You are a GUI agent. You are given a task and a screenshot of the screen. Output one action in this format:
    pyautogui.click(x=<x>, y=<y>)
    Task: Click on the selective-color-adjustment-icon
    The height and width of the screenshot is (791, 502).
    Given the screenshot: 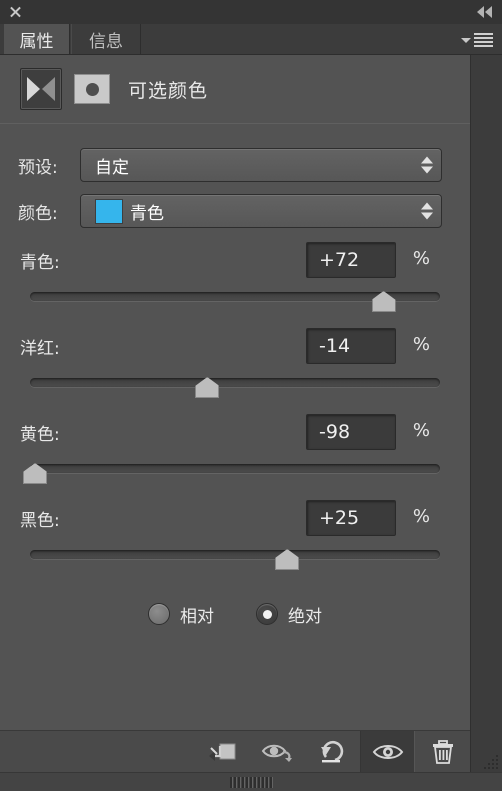 What is the action you would take?
    pyautogui.click(x=41, y=89)
    